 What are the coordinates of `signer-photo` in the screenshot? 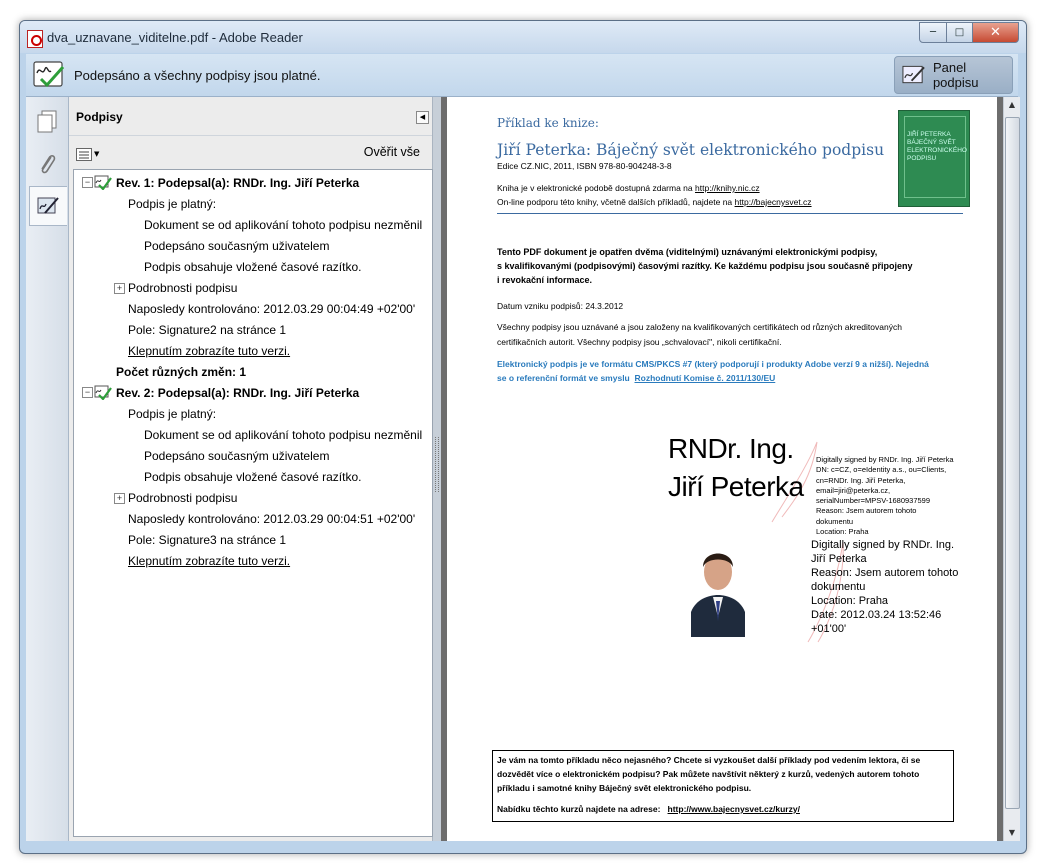 It's located at (718, 587).